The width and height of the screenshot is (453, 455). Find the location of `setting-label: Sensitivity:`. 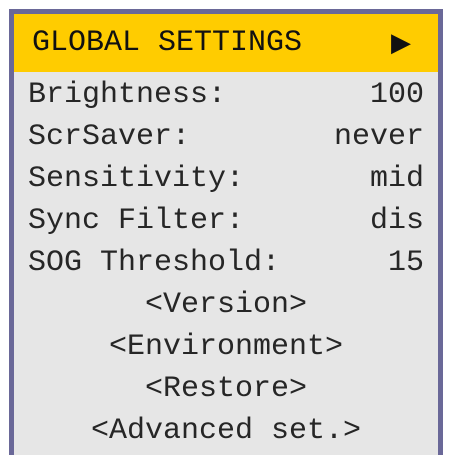

setting-label: Sensitivity: is located at coordinates (136, 179).